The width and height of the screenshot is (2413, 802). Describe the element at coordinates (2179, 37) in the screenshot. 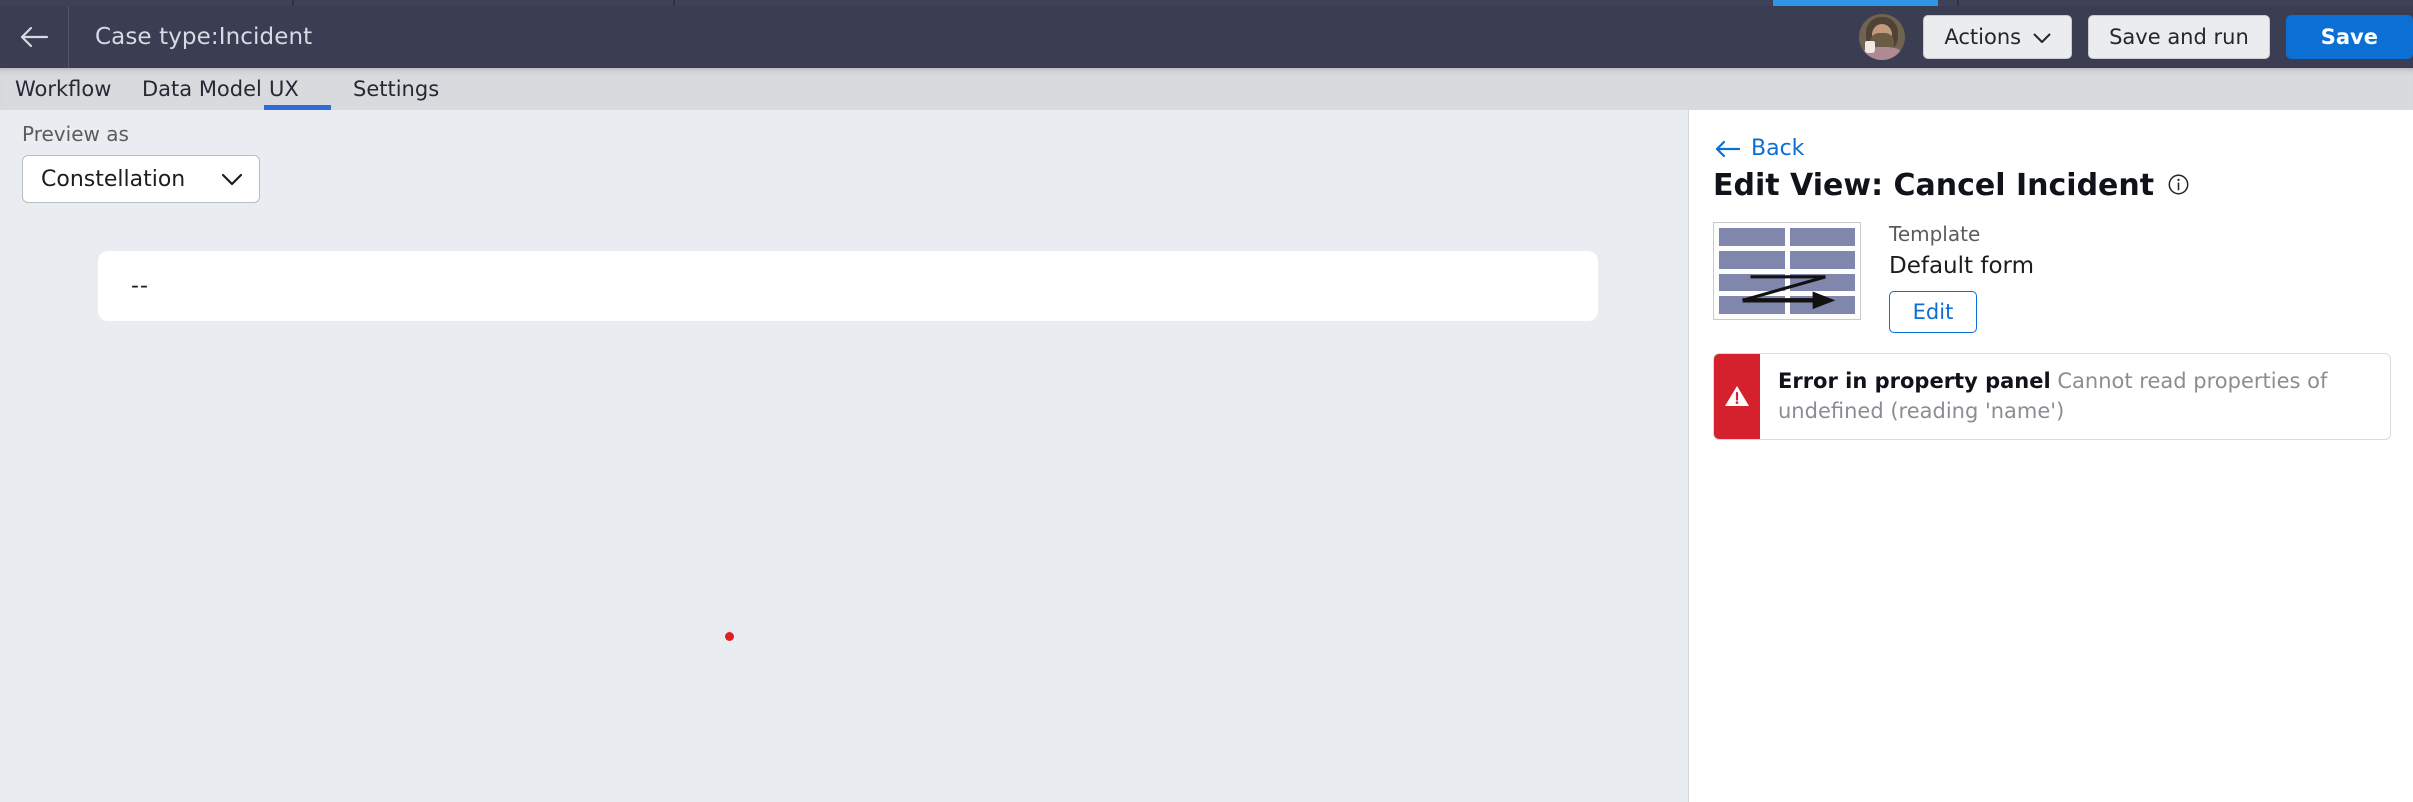

I see `save-and-run-button: Save and run` at that location.